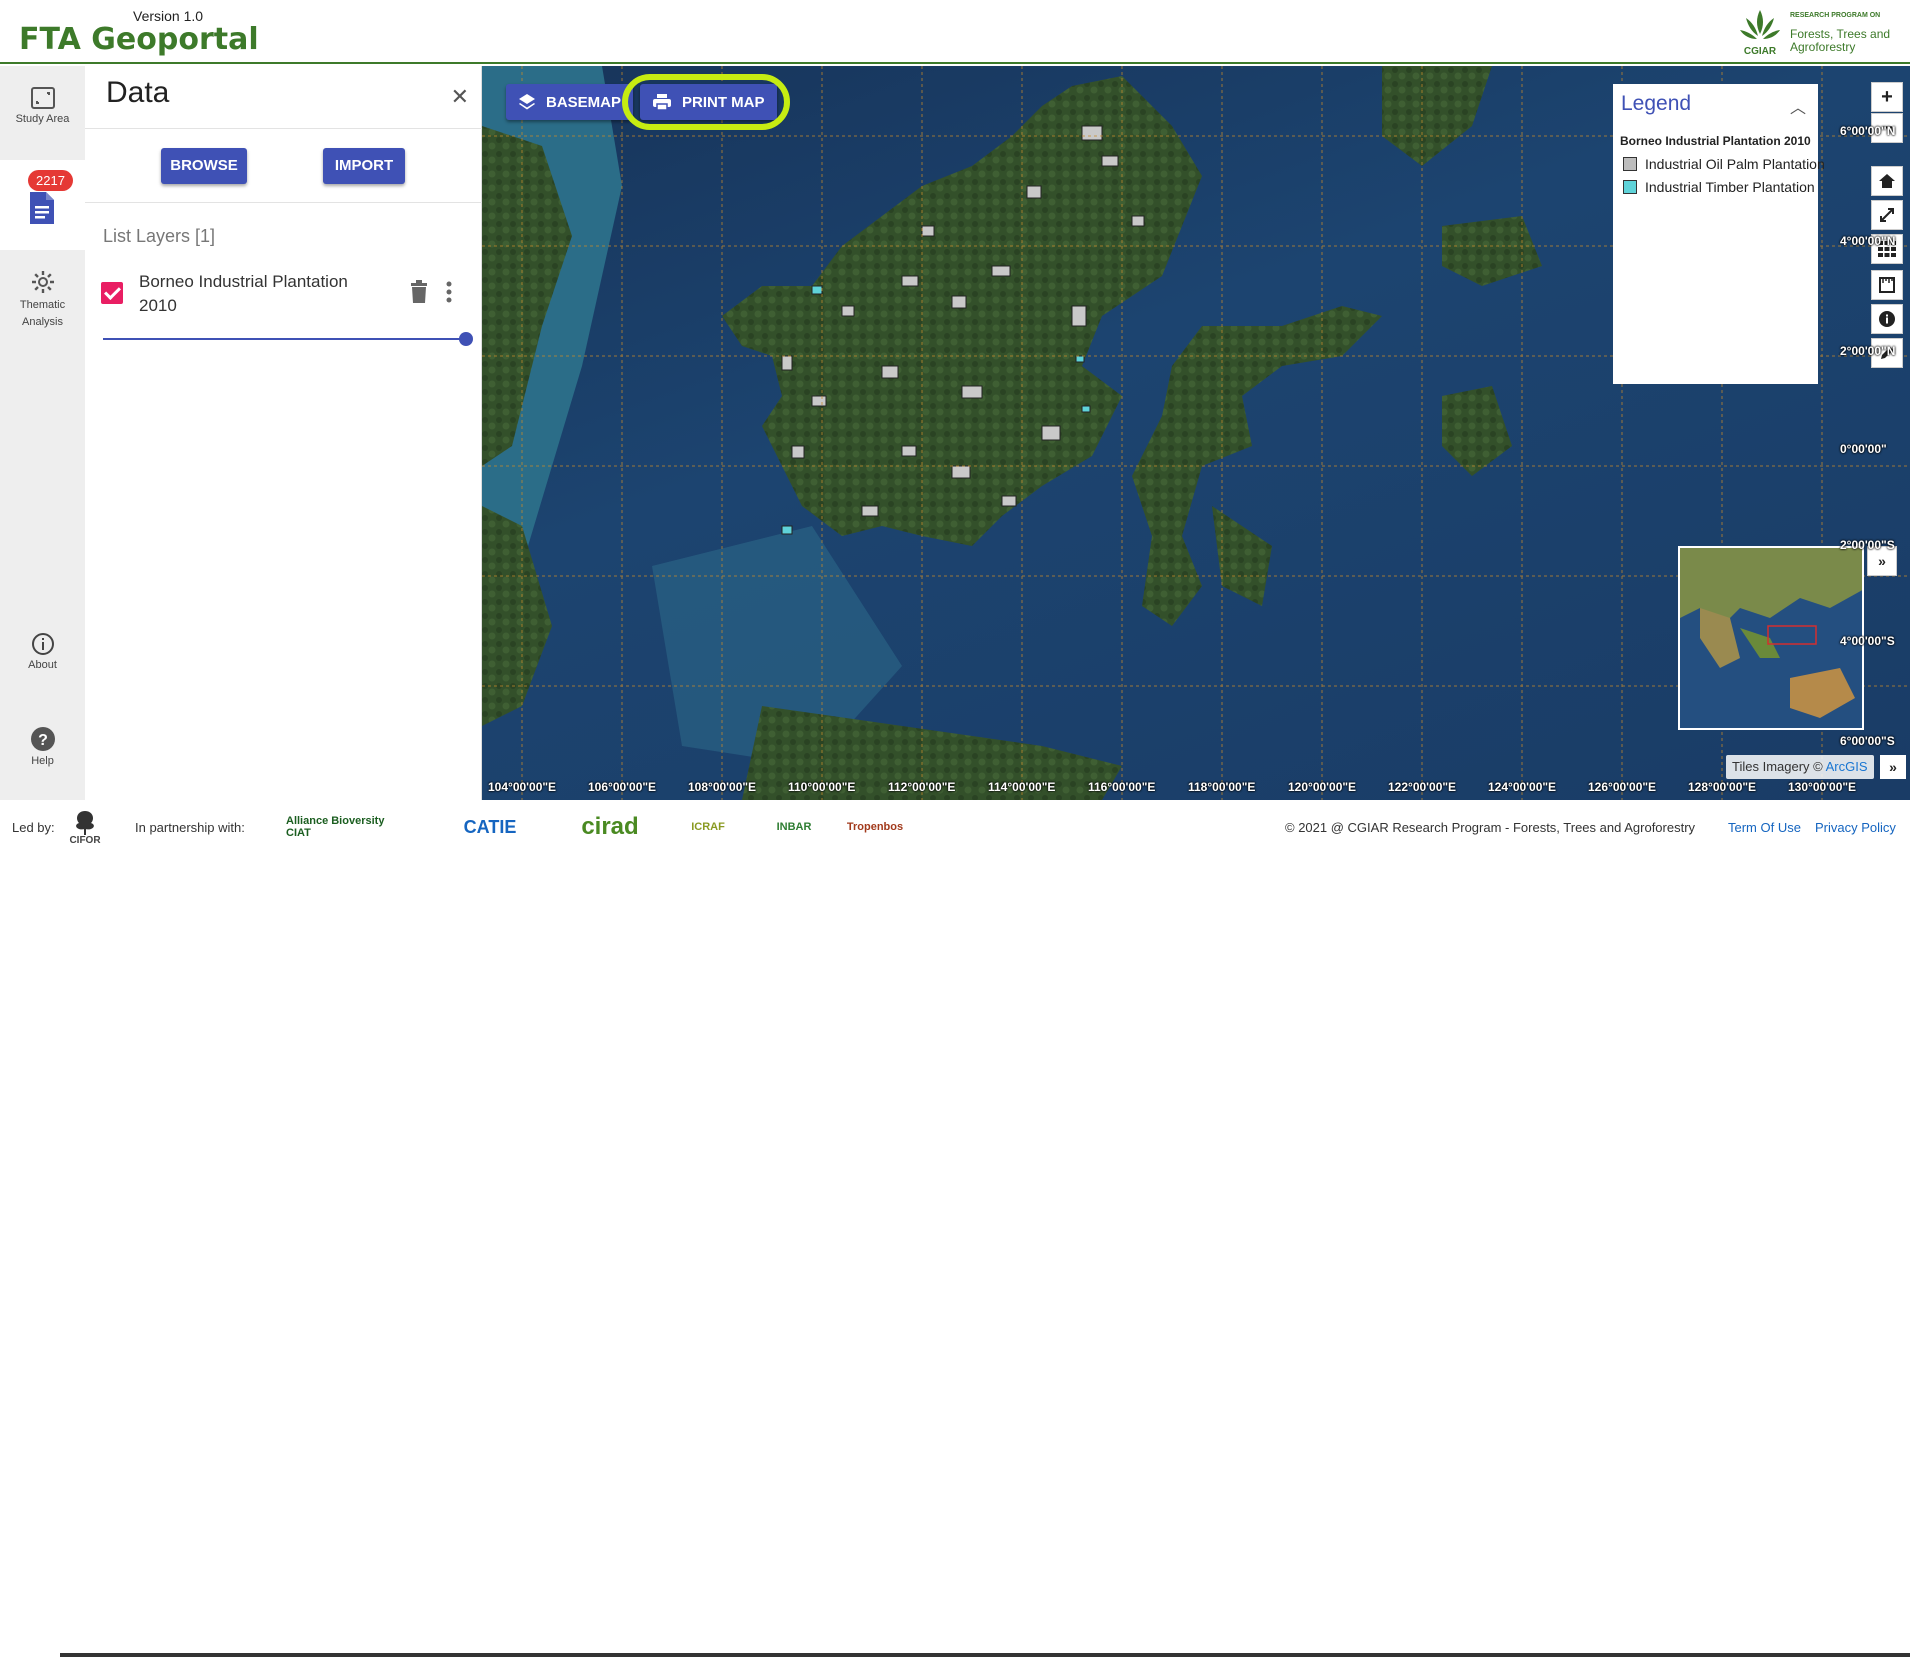  I want to click on longitude-label: 120°00'00"E, so click(1322, 787).